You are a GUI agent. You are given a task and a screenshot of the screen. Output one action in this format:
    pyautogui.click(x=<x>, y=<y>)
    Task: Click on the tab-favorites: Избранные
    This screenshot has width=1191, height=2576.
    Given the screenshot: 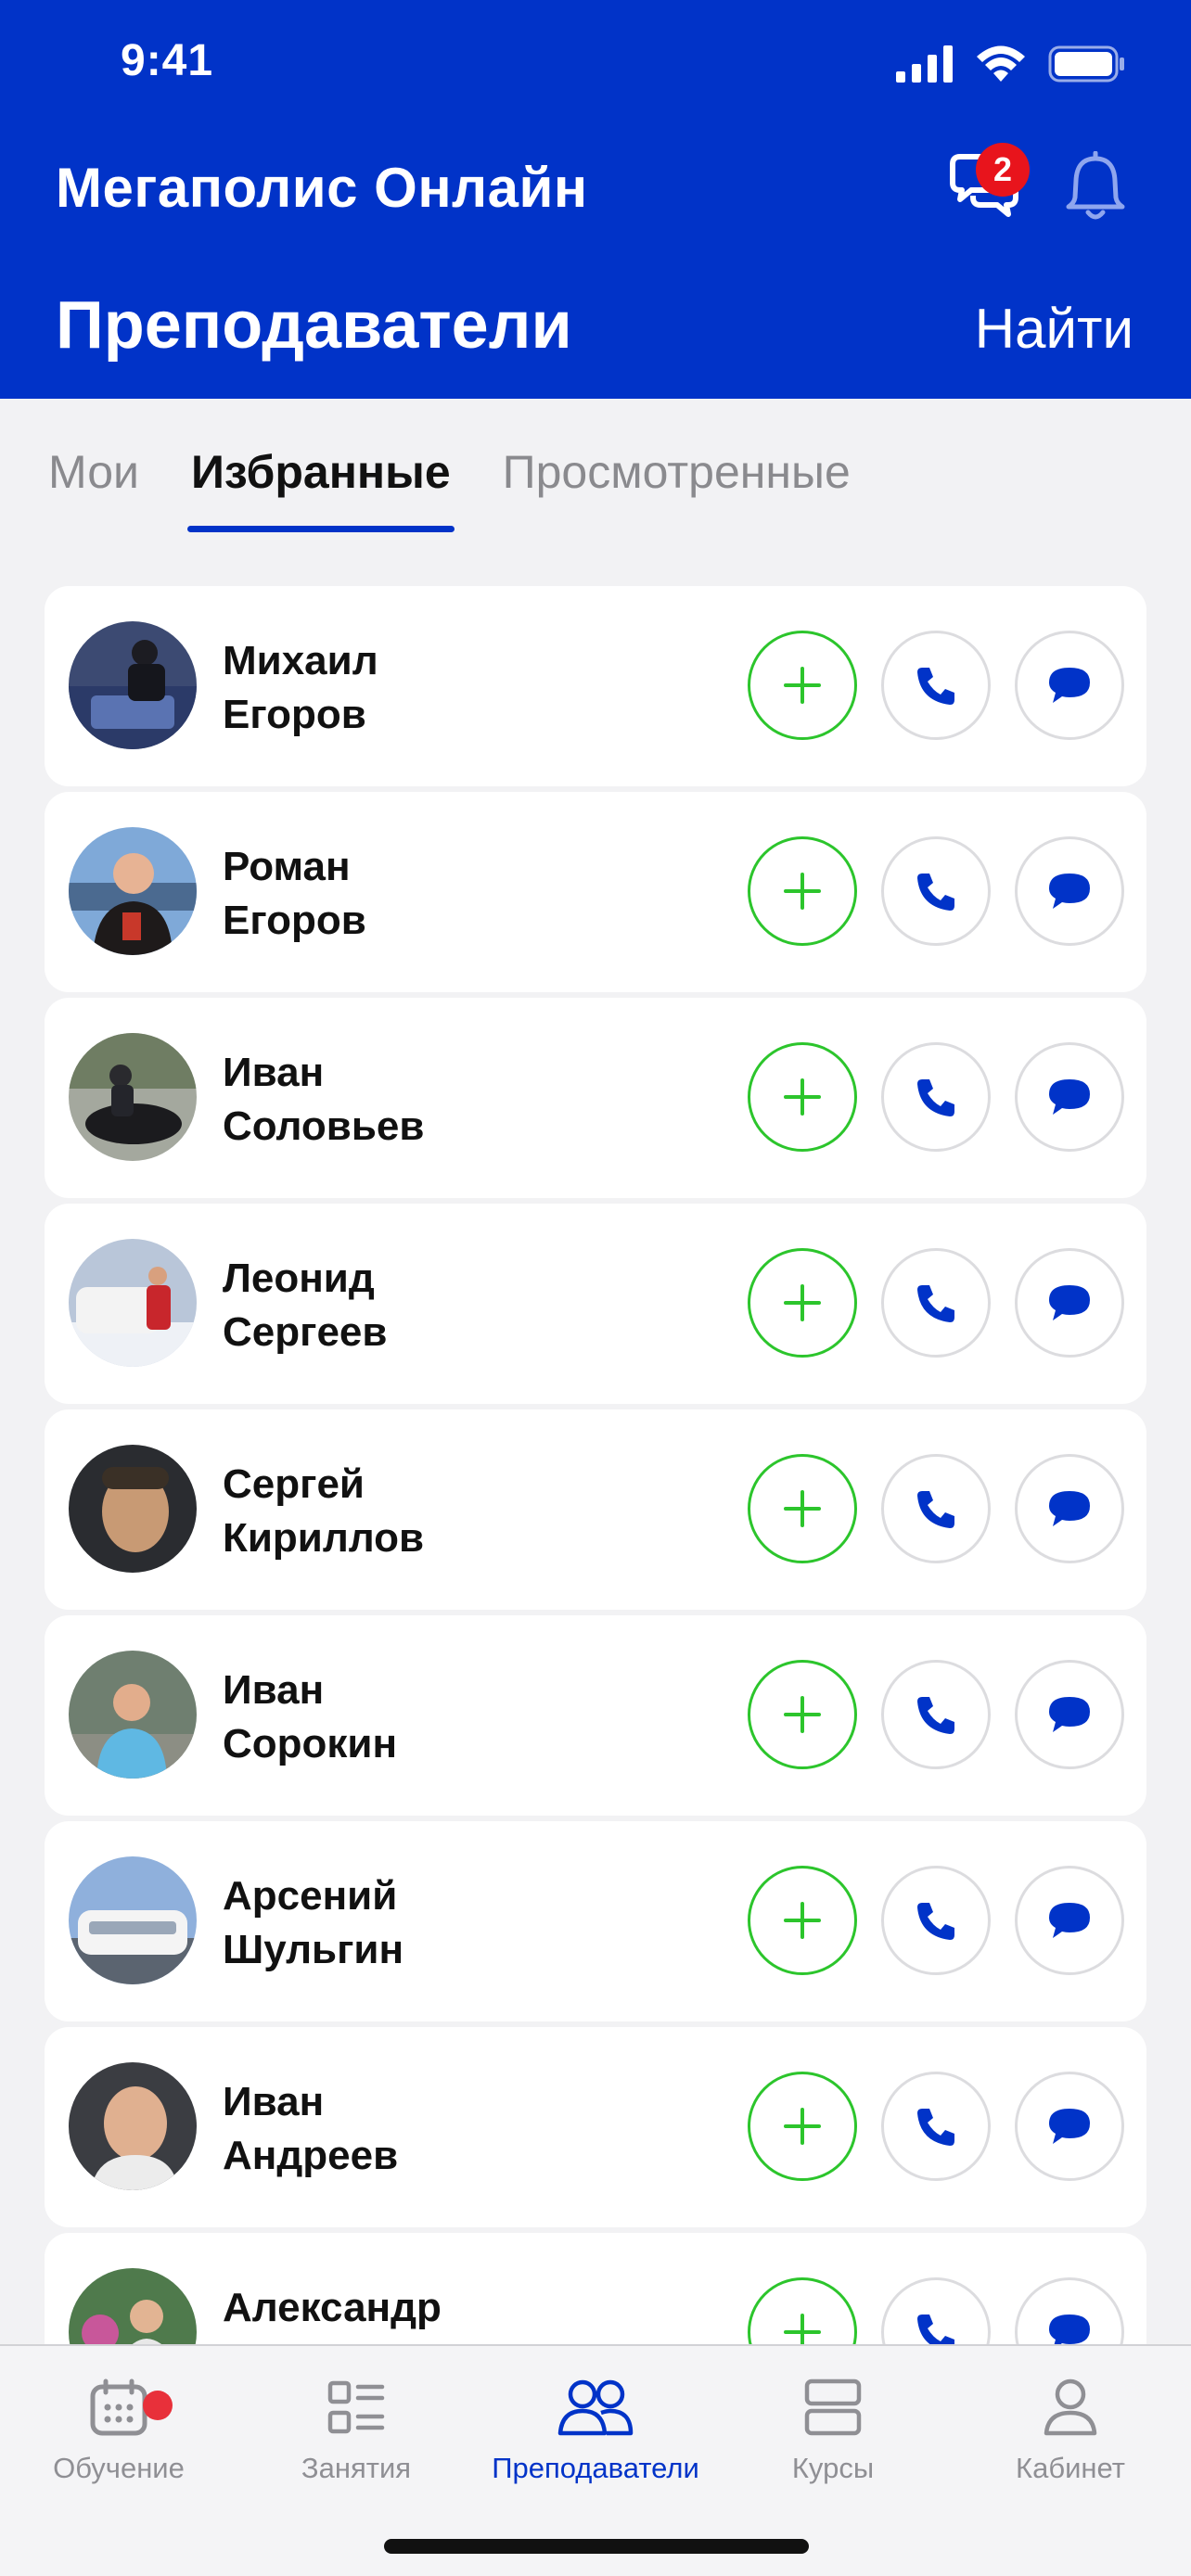 What is the action you would take?
    pyautogui.click(x=321, y=488)
    